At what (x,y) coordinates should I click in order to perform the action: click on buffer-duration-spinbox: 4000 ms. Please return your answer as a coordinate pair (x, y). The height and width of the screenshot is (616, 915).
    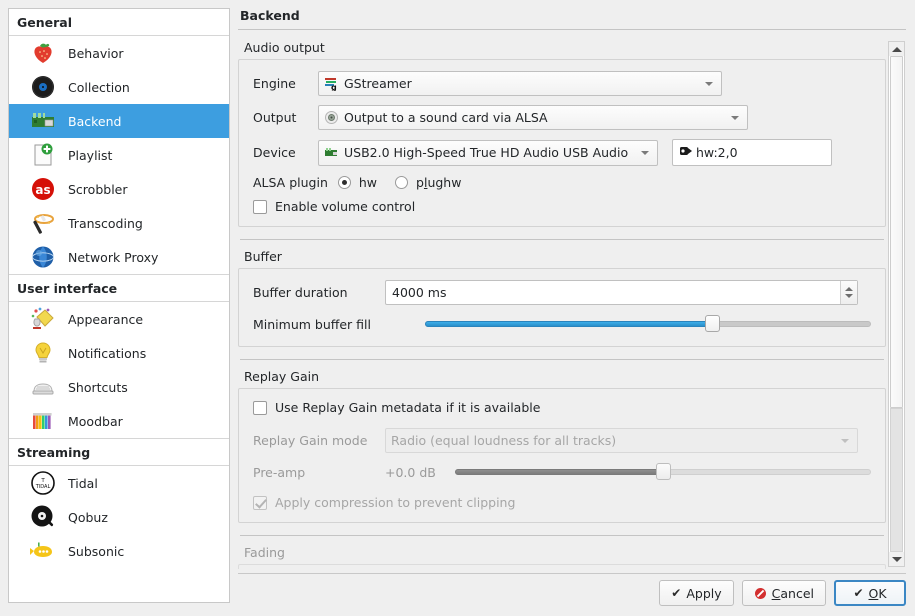
    Looking at the image, I should click on (621, 292).